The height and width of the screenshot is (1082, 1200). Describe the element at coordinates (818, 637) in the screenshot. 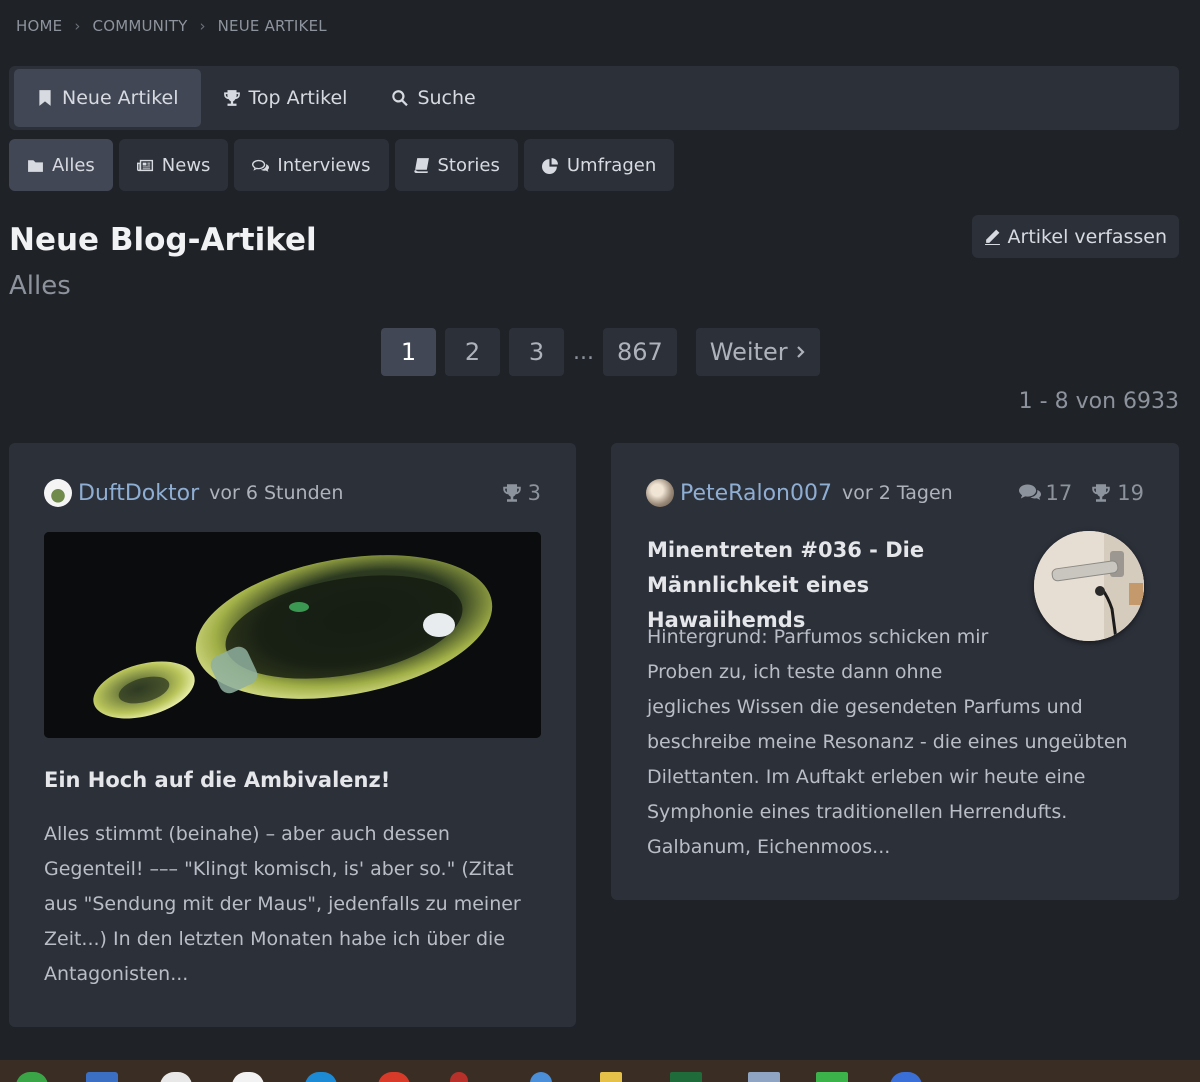

I see `excerpt-line: Hintergrund: Parfumos schicken mir` at that location.